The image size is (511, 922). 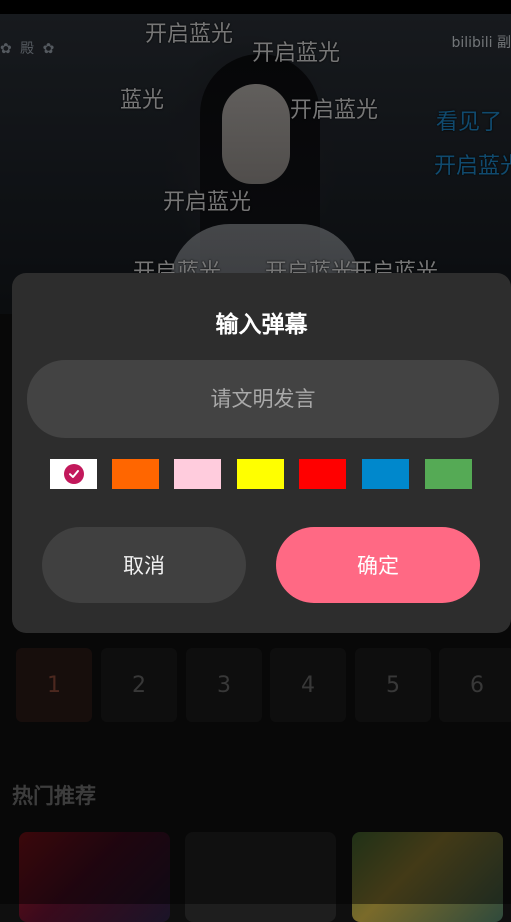 What do you see at coordinates (261, 325) in the screenshot?
I see `dialog-title: 输入弹幕` at bounding box center [261, 325].